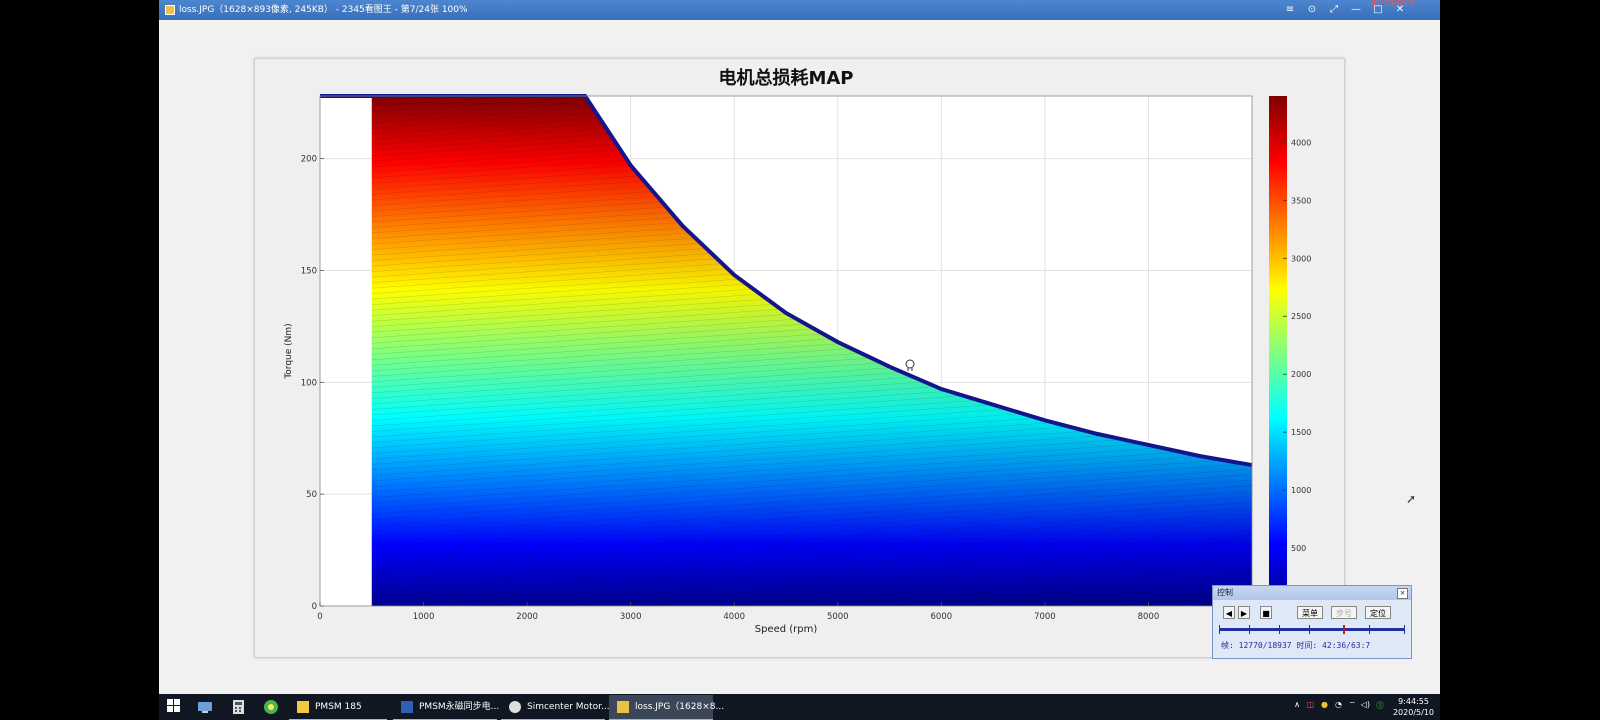  Describe the element at coordinates (338, 707) in the screenshot. I see `taskbar-app-pmsm185: PMSM 185` at that location.